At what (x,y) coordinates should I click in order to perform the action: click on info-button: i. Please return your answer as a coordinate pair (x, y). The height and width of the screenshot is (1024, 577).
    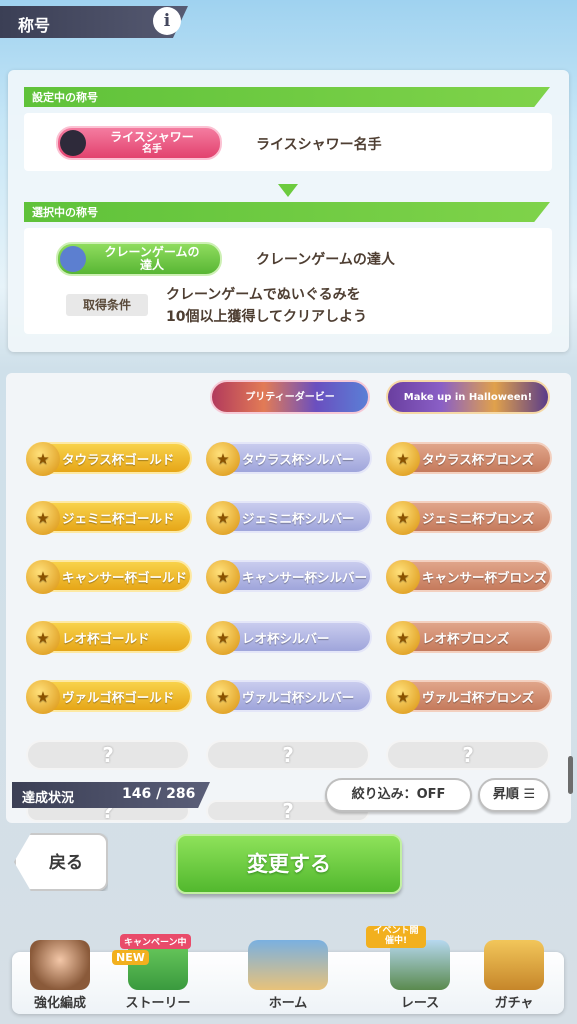
    Looking at the image, I should click on (167, 21).